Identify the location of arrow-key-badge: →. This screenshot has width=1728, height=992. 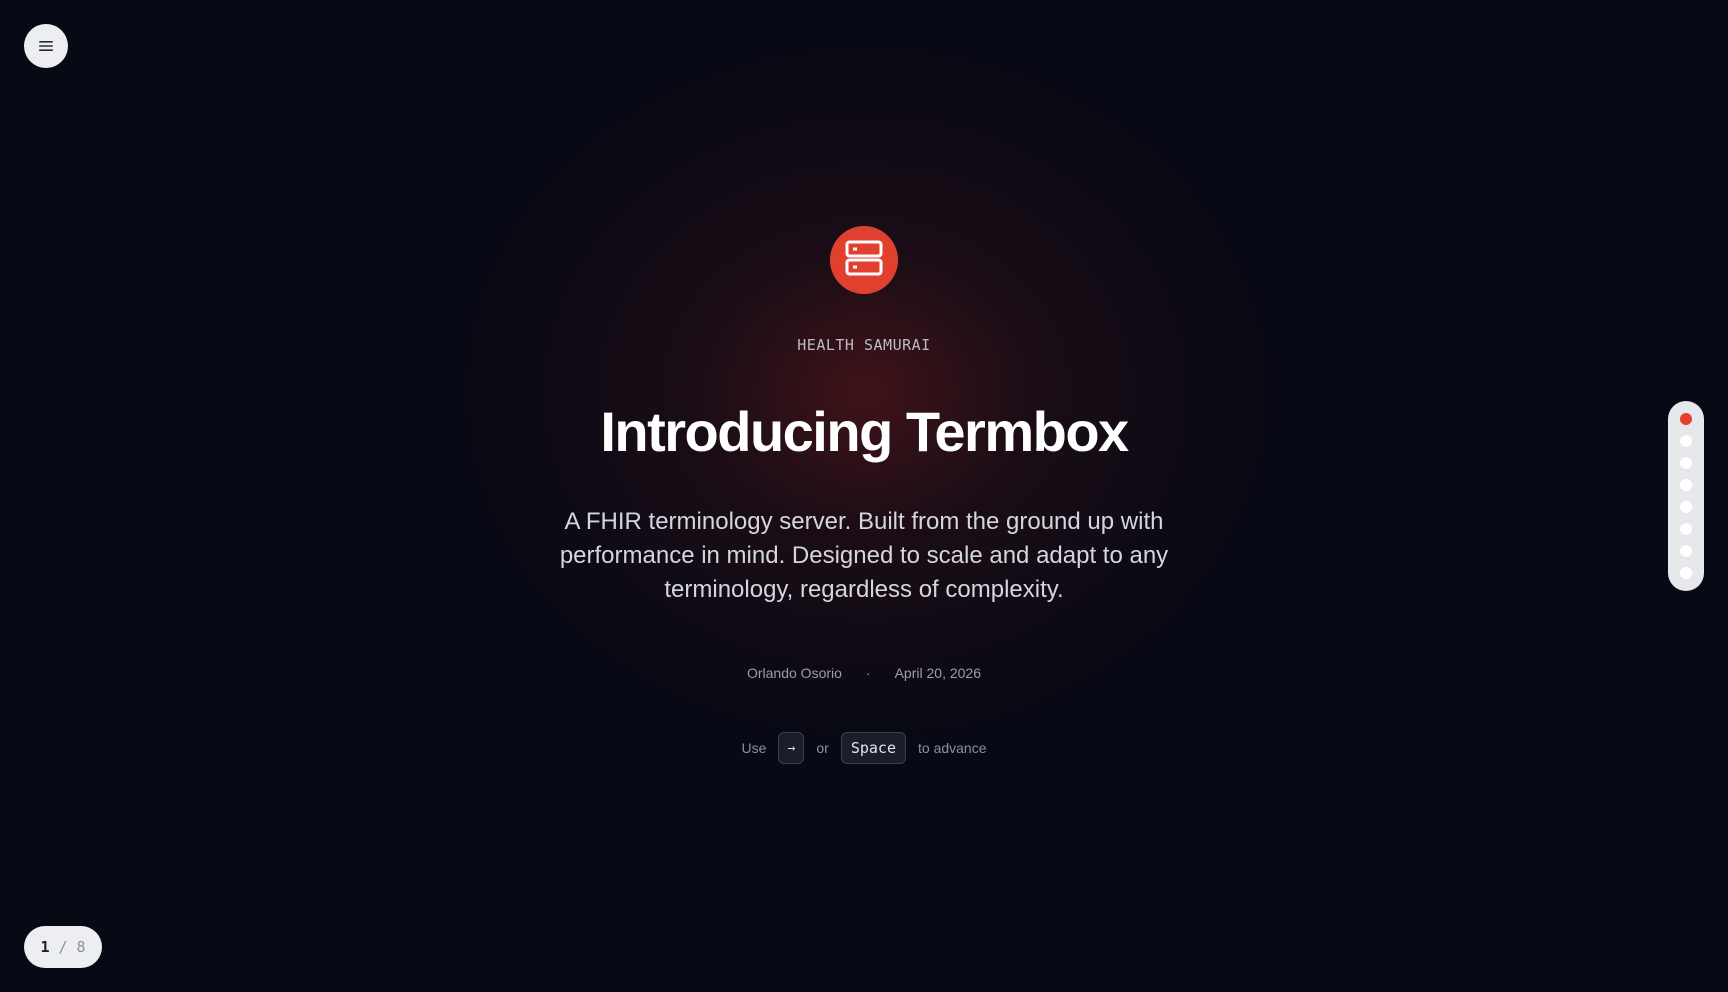
(791, 748).